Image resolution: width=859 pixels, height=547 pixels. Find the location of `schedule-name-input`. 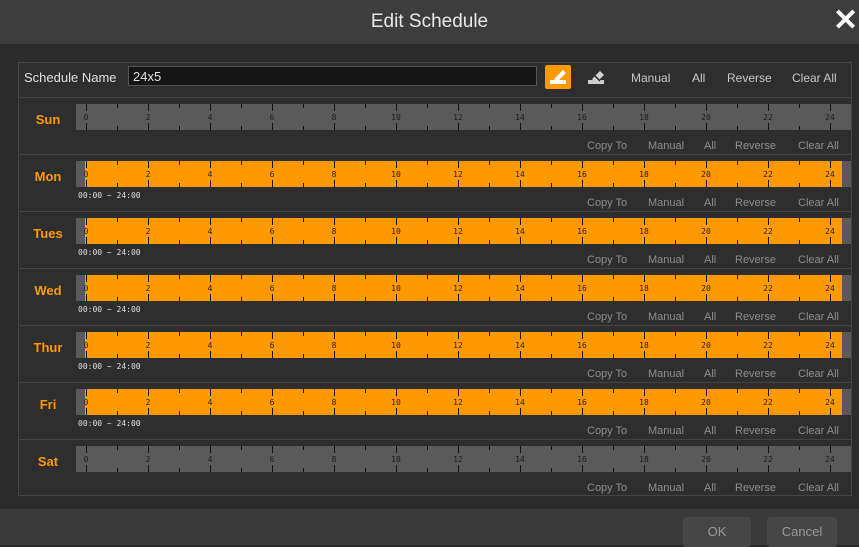

schedule-name-input is located at coordinates (332, 76).